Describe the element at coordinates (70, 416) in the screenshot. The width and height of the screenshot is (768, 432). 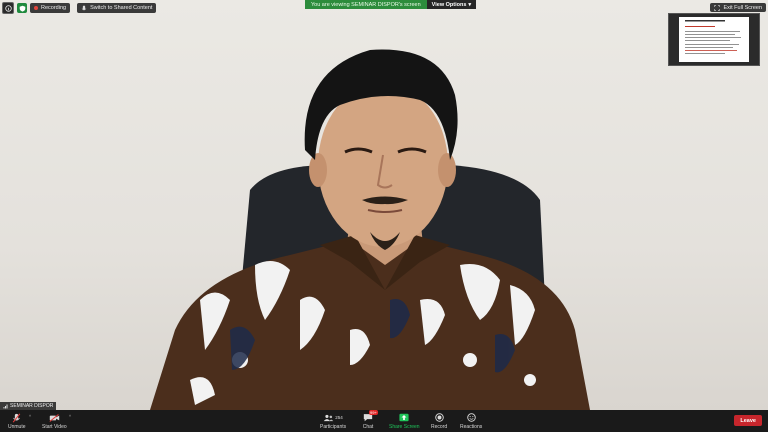
I see `video-options-chevron-icon: ^` at that location.